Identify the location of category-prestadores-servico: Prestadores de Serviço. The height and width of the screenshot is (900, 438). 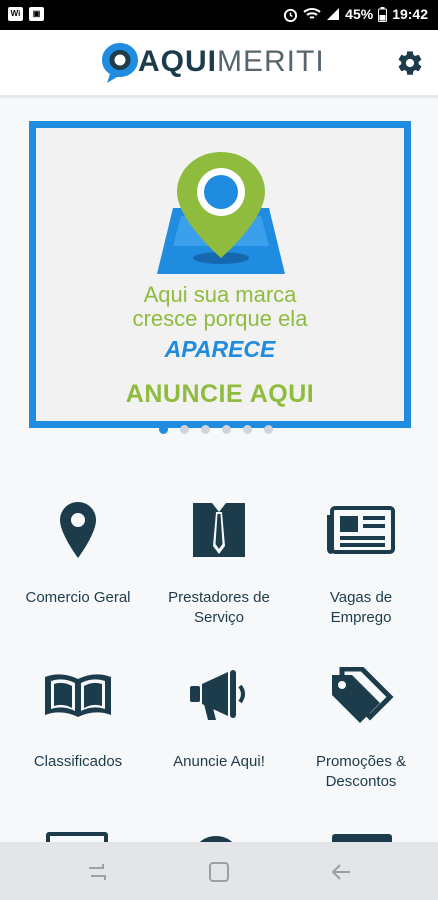
(219, 568).